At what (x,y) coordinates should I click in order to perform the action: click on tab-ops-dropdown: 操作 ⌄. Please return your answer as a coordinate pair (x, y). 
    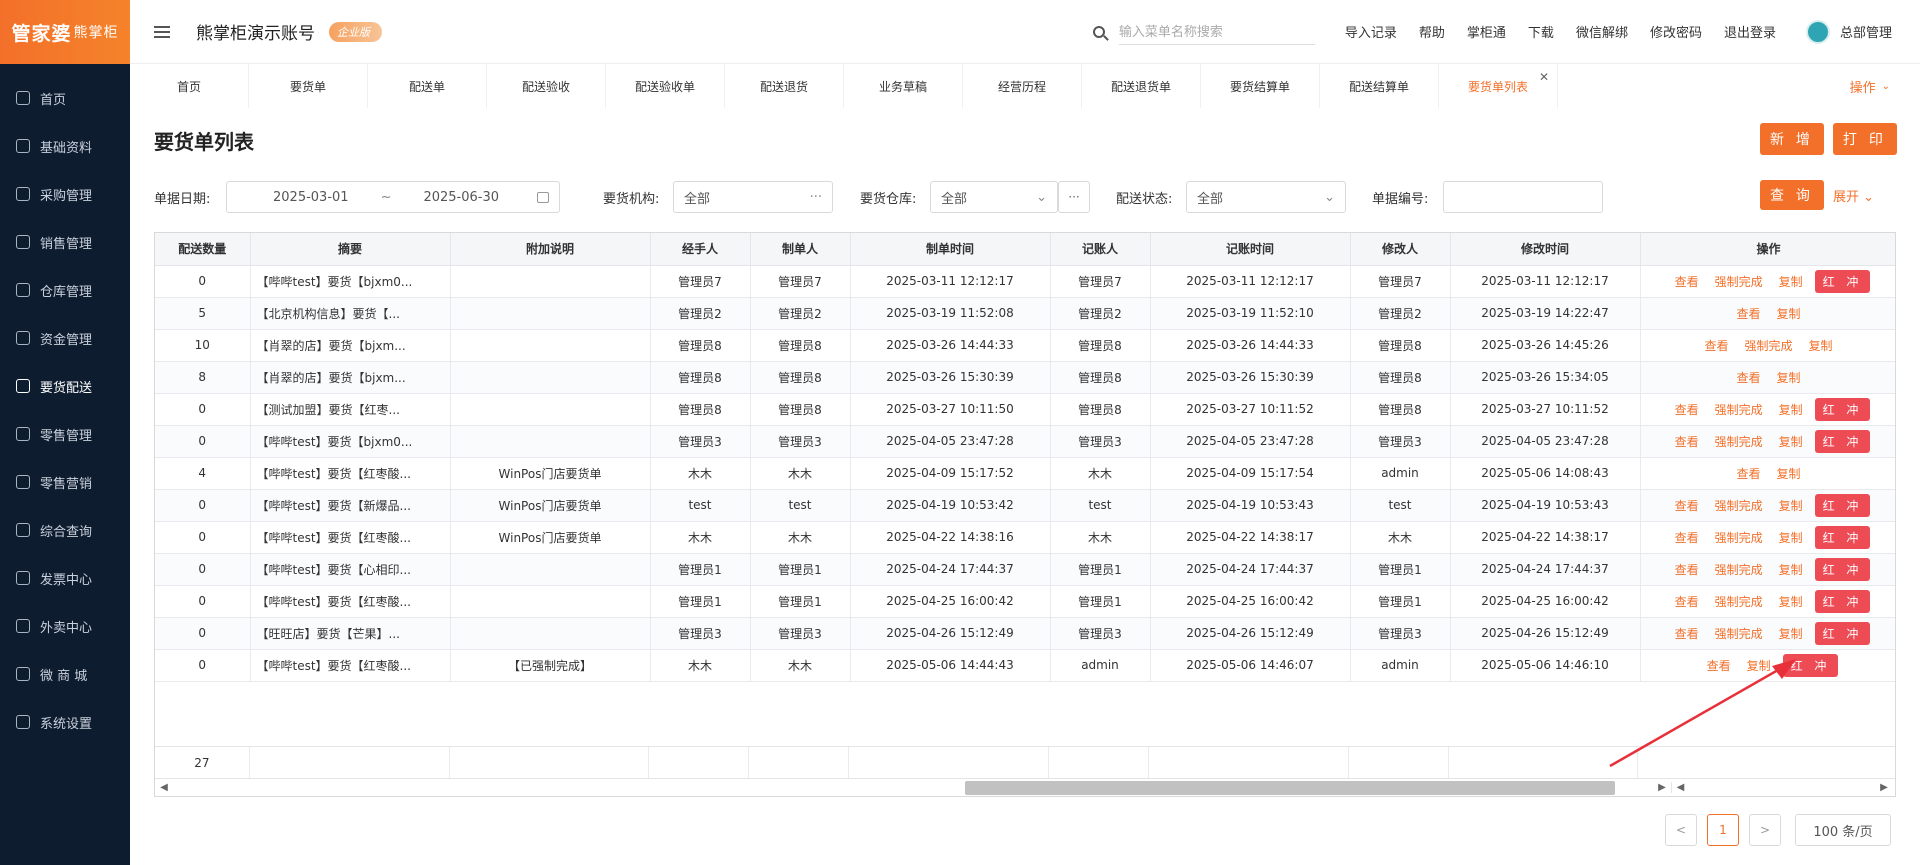
    Looking at the image, I should click on (1885, 86).